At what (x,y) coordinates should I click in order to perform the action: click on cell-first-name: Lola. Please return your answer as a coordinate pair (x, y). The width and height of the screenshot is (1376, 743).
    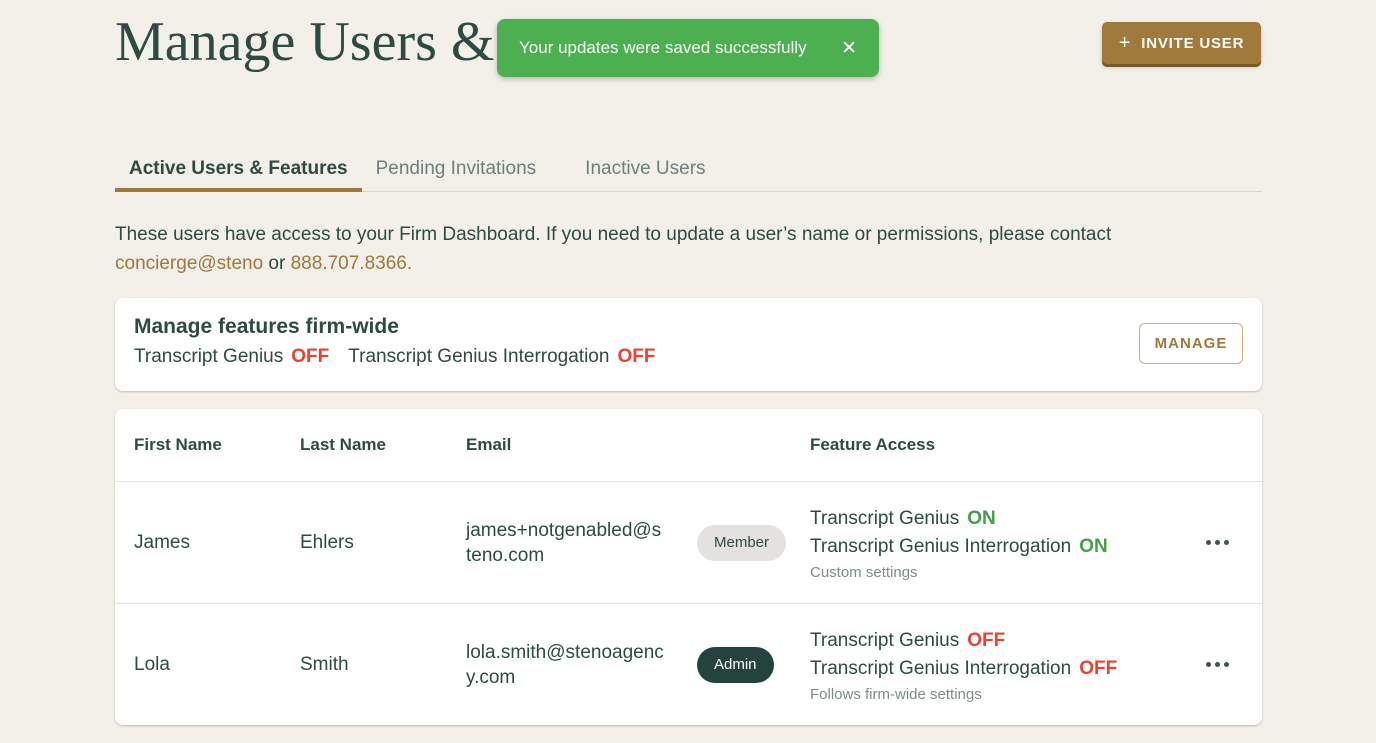
    Looking at the image, I should click on (152, 664).